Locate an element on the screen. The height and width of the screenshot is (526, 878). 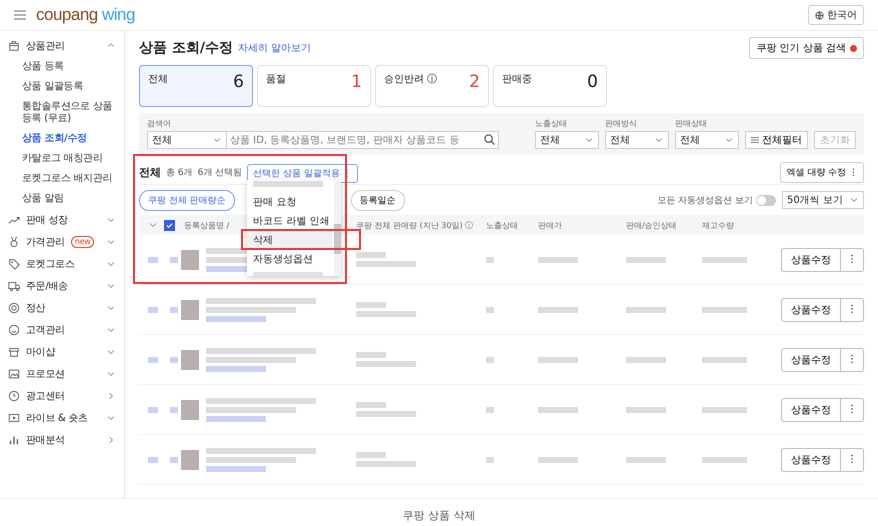
status-count: 1 is located at coordinates (356, 82).